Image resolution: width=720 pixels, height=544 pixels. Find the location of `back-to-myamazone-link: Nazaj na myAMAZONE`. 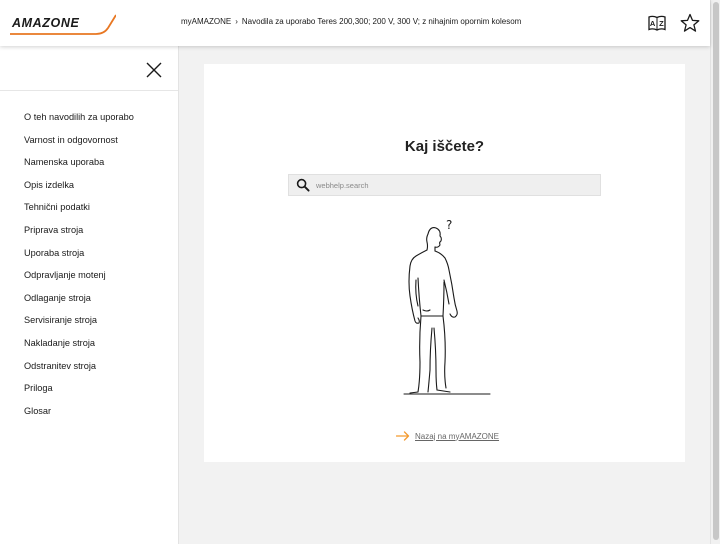

back-to-myamazone-link: Nazaj na myAMAZONE is located at coordinates (447, 436).